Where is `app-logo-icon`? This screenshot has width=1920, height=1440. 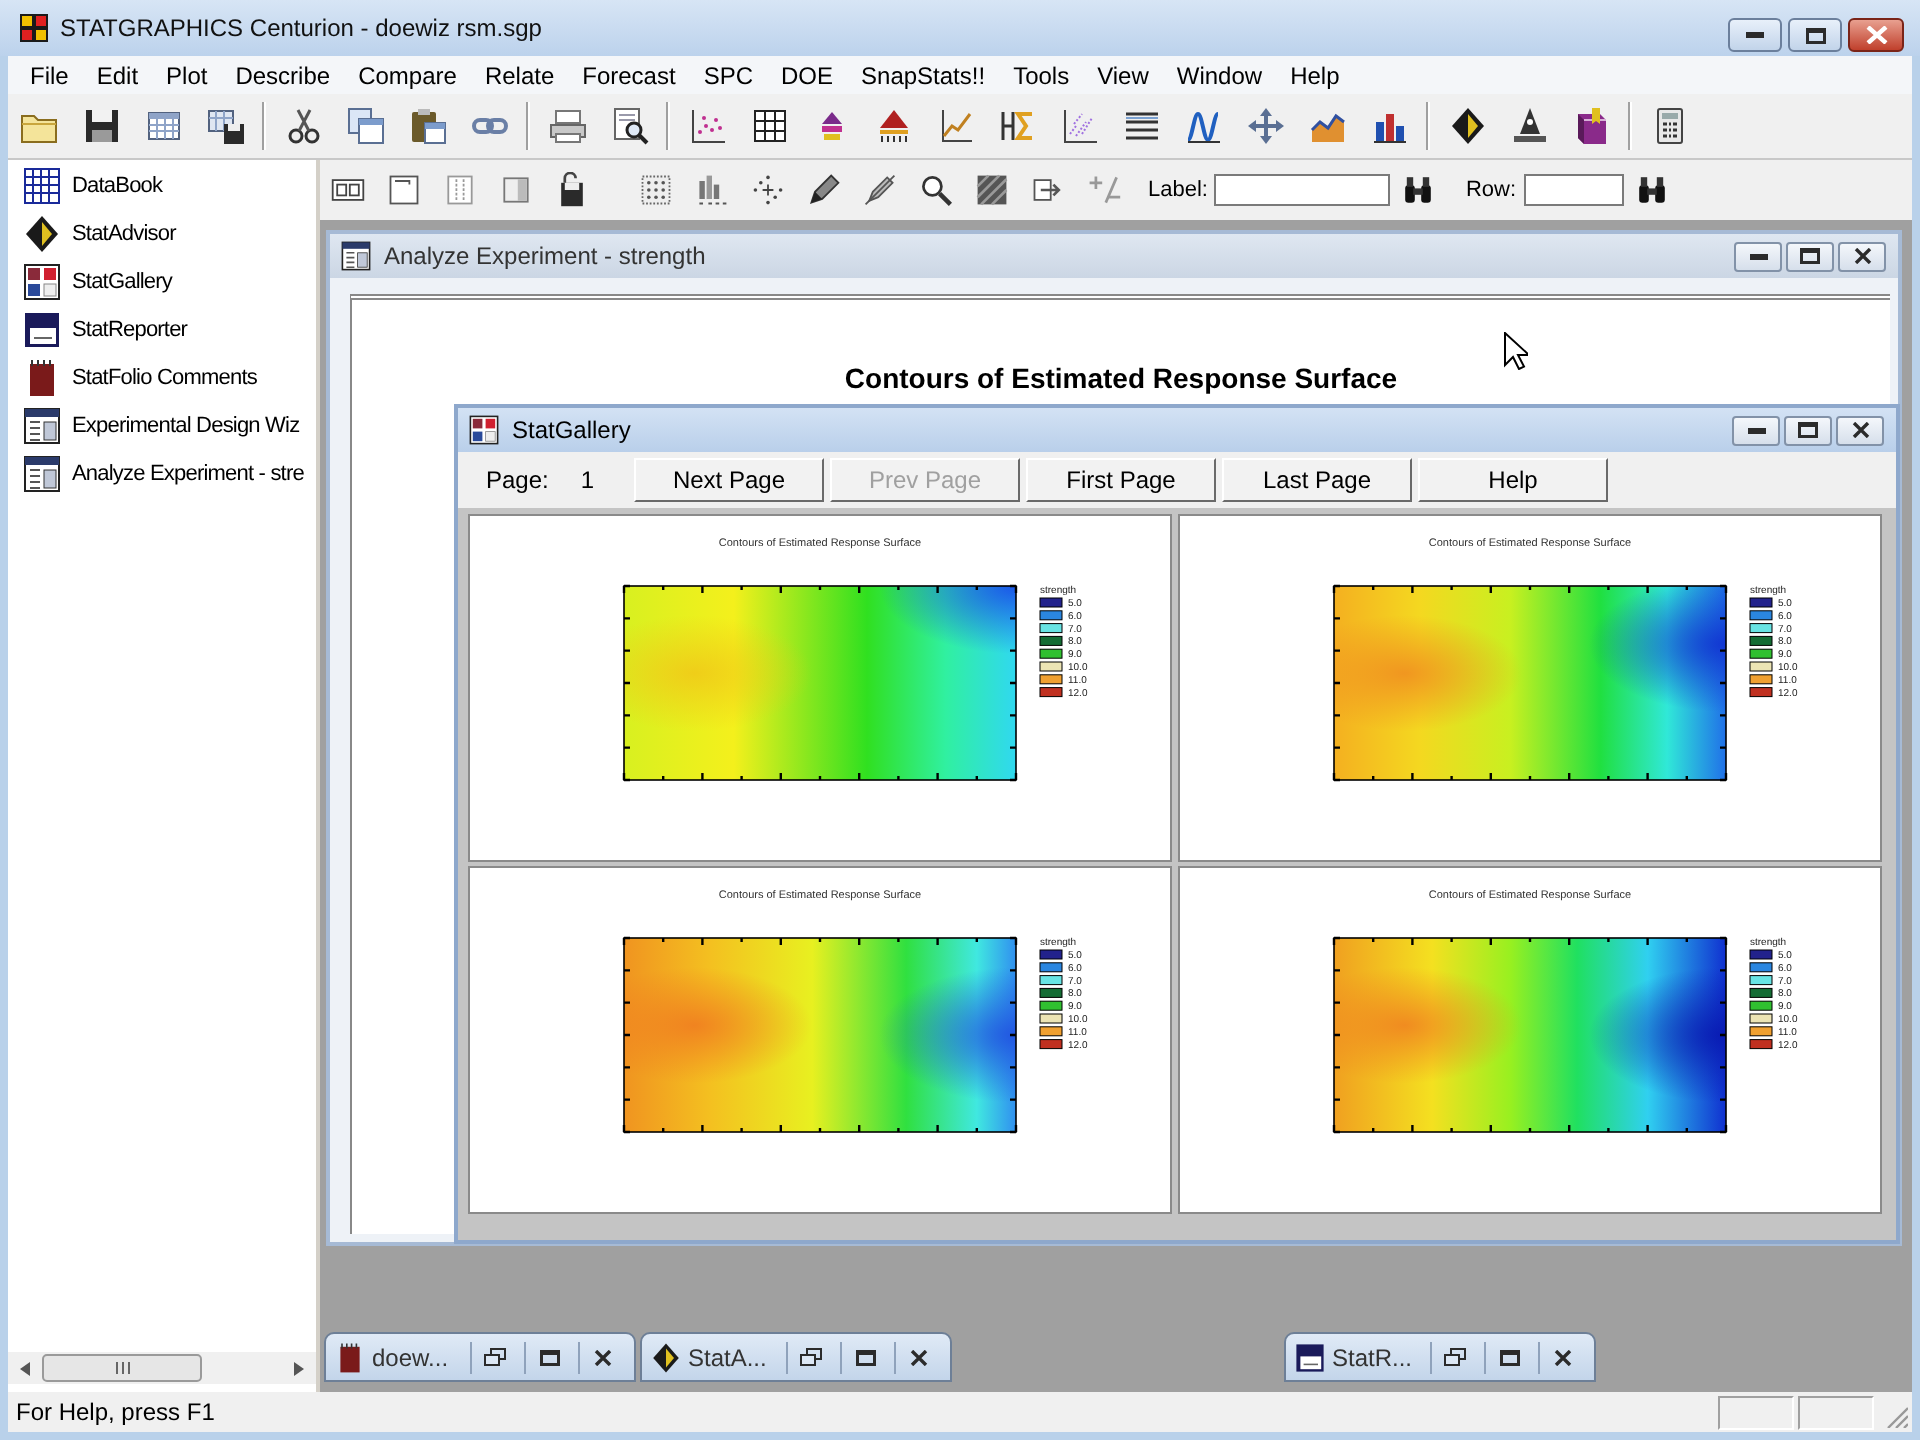
app-logo-icon is located at coordinates (34, 28).